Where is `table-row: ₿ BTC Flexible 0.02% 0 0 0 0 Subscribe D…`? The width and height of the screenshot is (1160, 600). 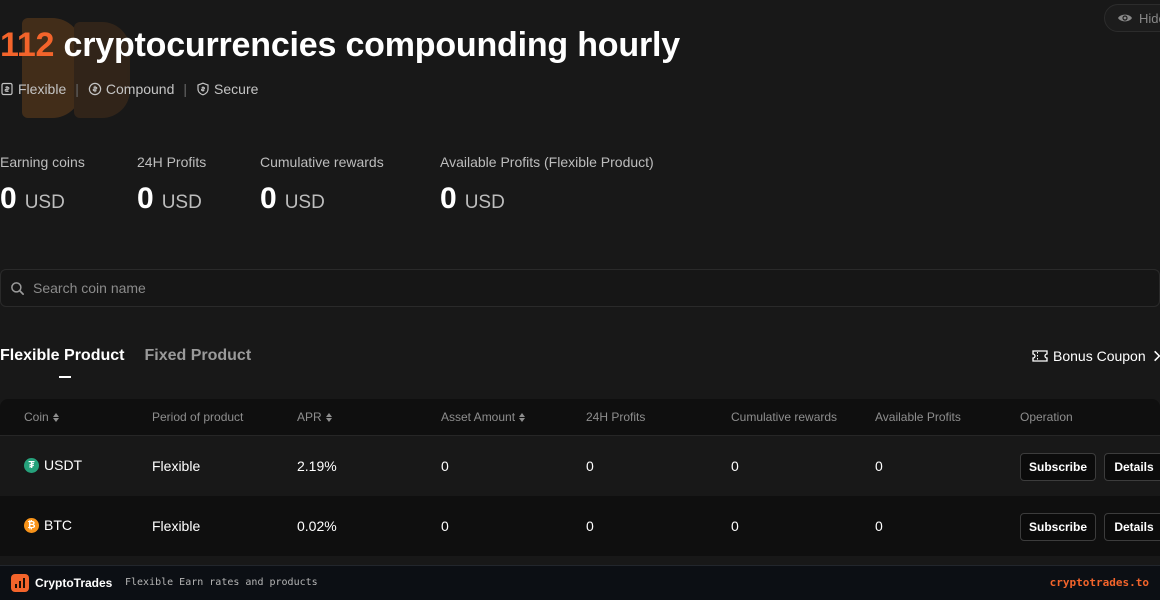
table-row: ₿ BTC Flexible 0.02% 0 0 0 0 Subscribe D… is located at coordinates (580, 526).